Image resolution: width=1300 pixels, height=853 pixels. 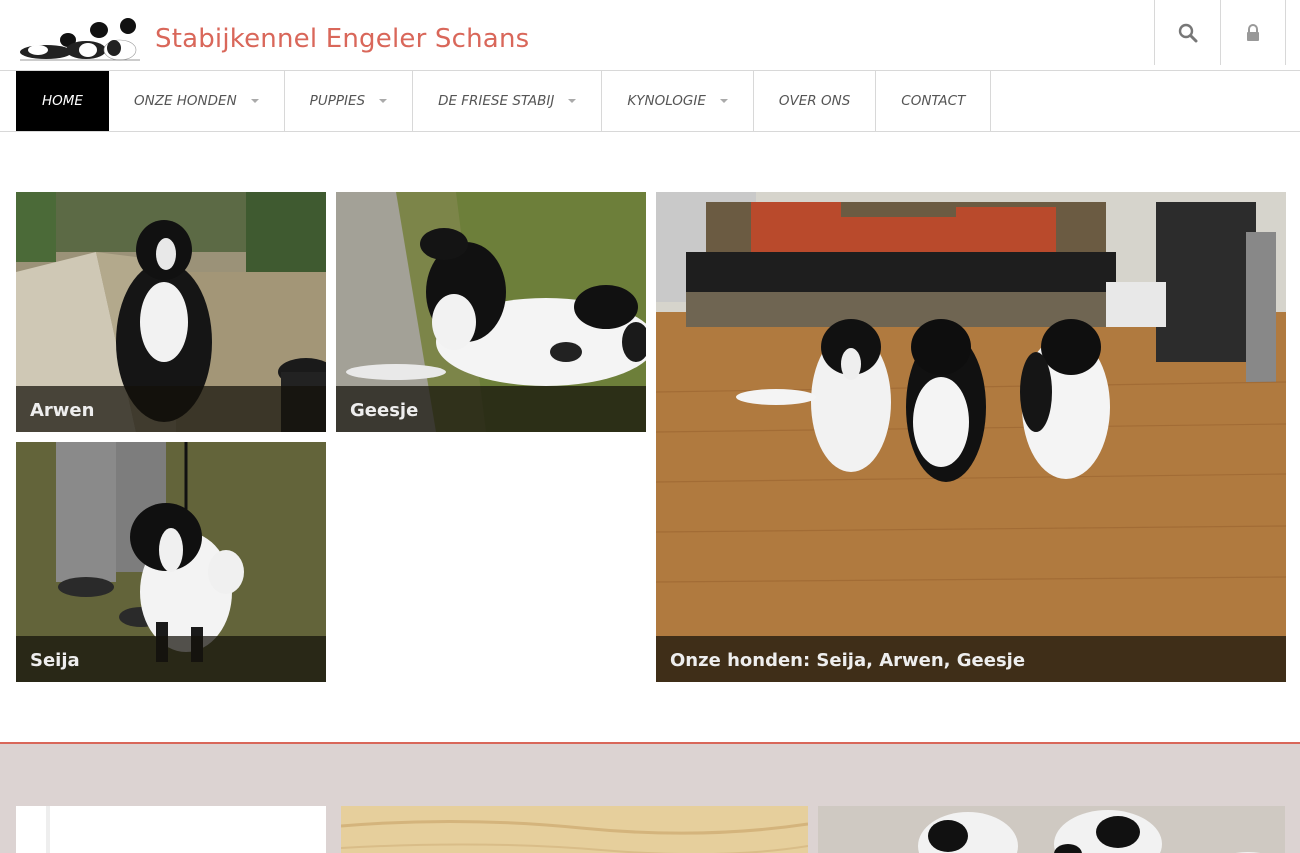 I want to click on nav-item-puppies: PUPPIES, so click(x=349, y=101).